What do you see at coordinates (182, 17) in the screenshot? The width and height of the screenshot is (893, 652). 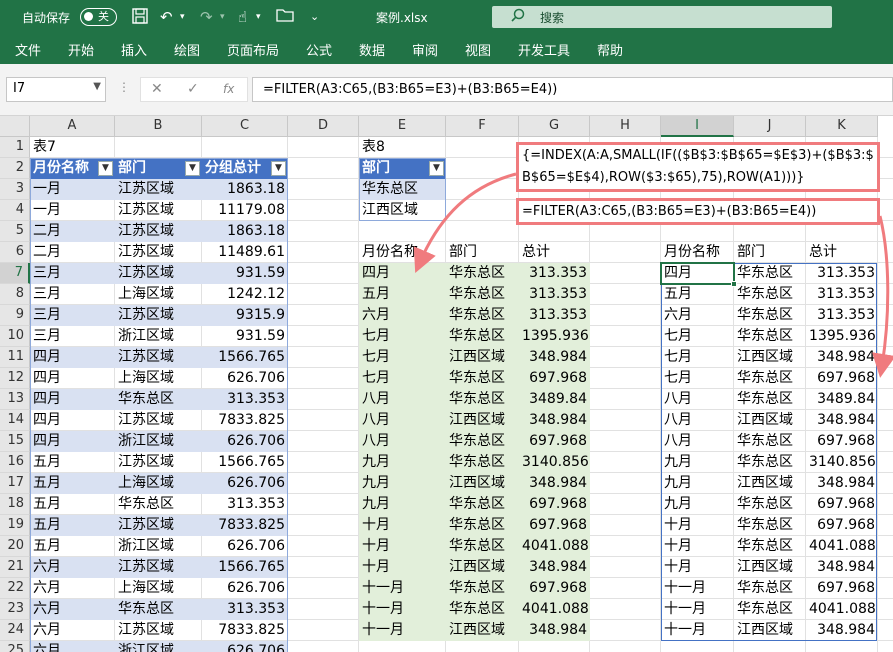 I see `undo-dropdown-icon: ▾` at bounding box center [182, 17].